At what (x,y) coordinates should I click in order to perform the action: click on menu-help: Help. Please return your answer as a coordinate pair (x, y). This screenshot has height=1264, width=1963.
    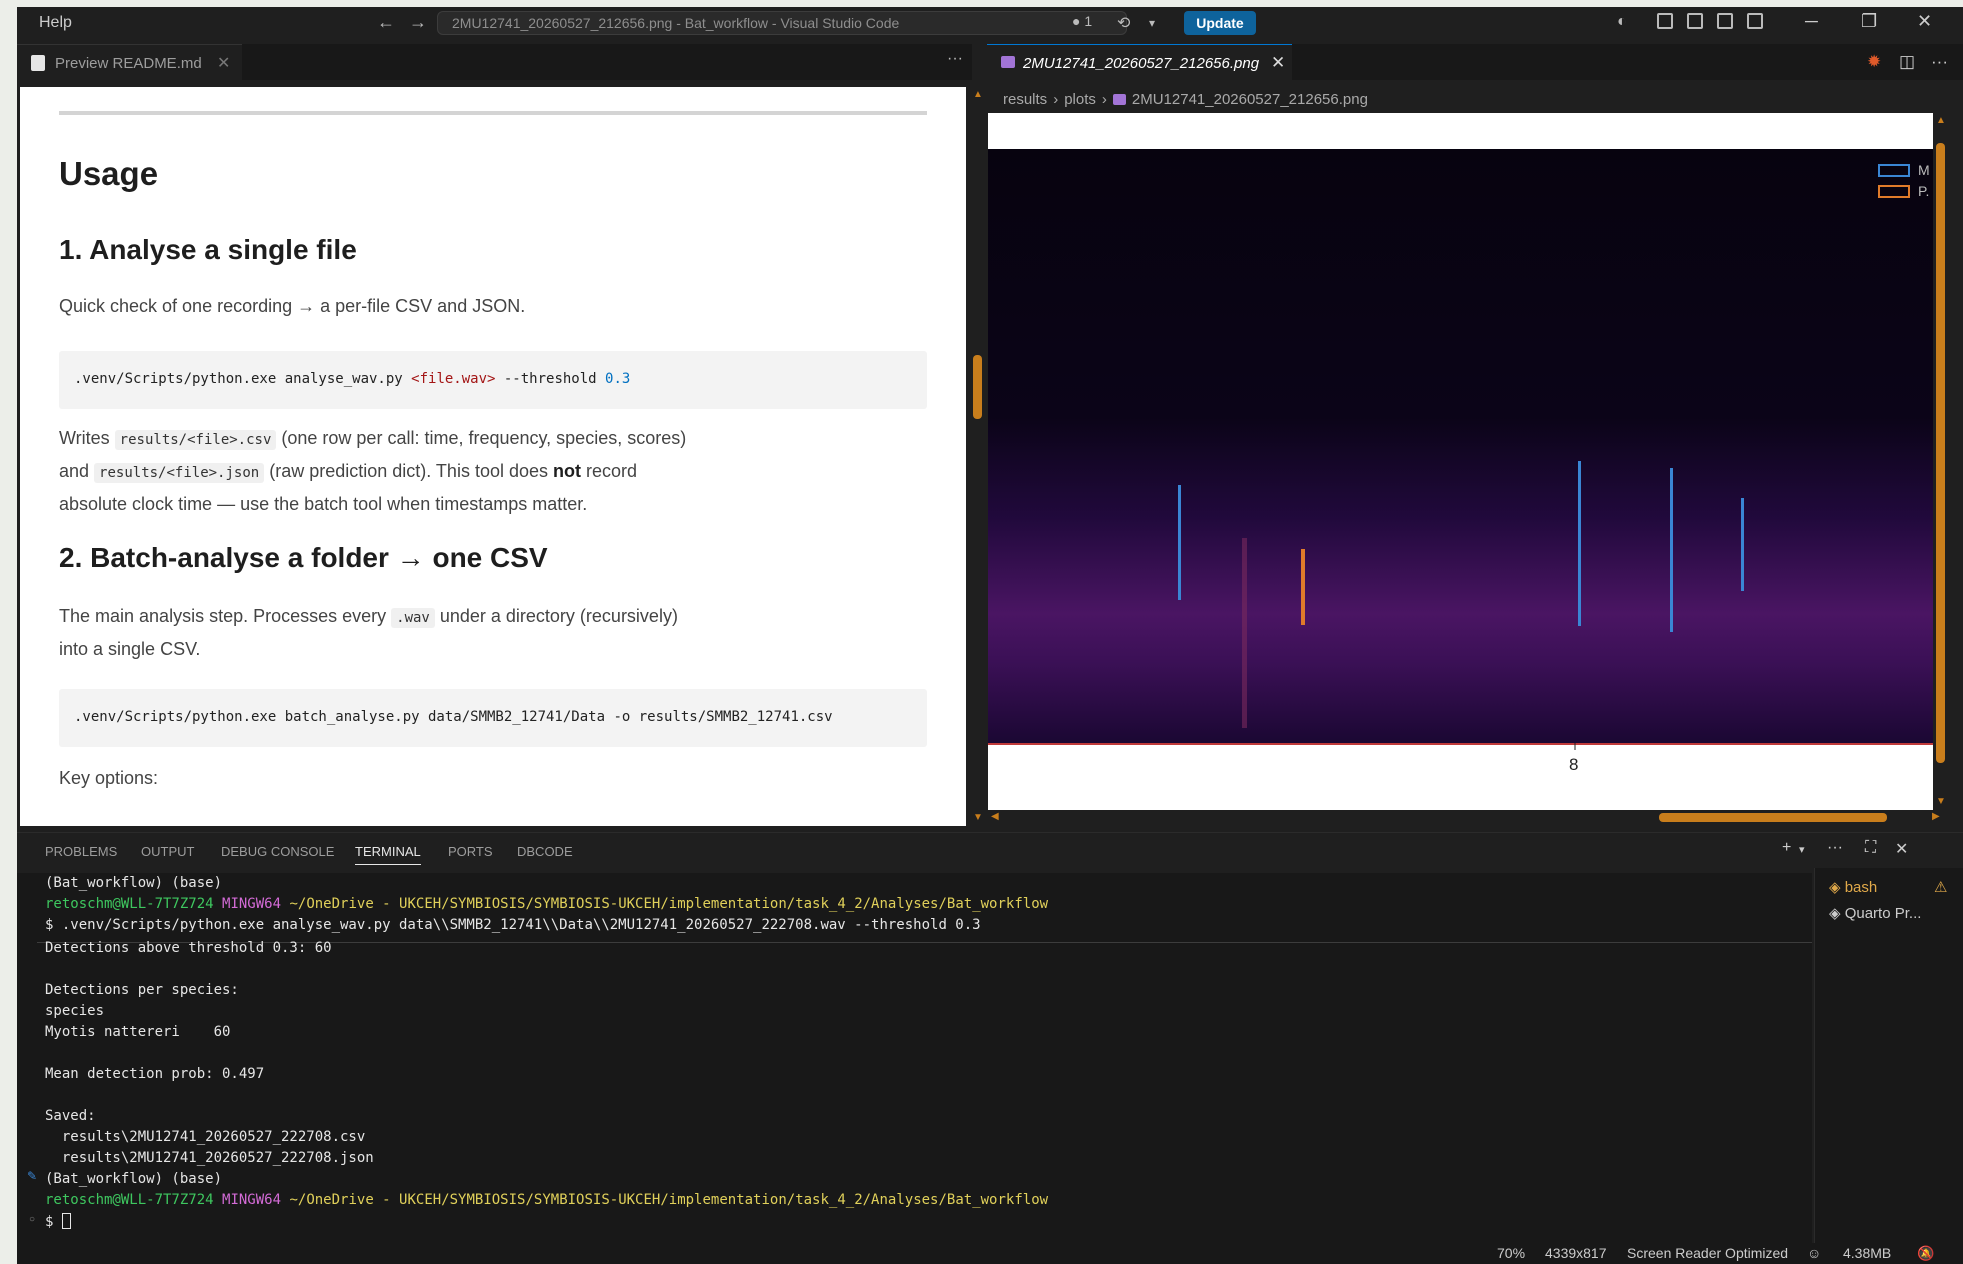
    Looking at the image, I should click on (55, 23).